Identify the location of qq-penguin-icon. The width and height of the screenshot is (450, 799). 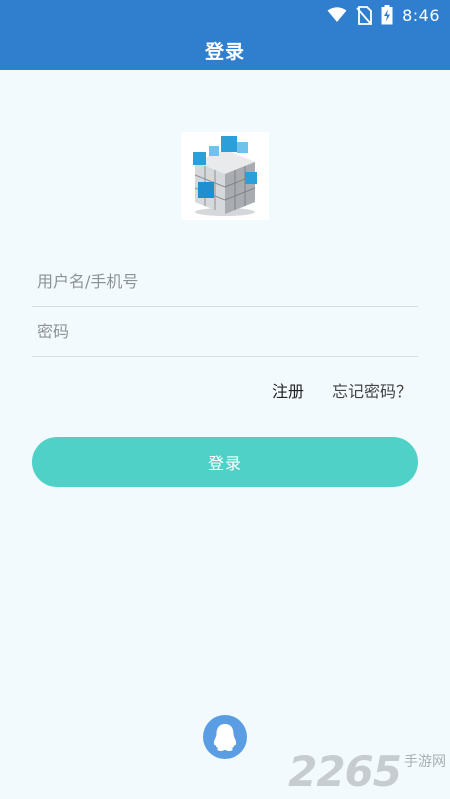
(225, 737).